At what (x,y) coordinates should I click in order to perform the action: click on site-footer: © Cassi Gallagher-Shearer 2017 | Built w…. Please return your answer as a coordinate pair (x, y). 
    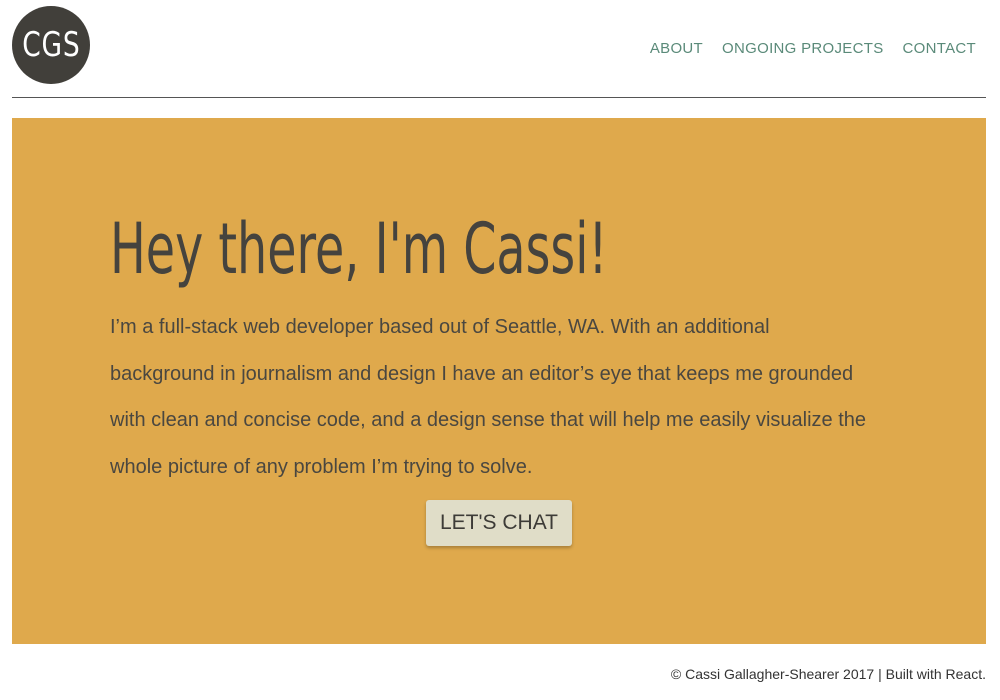
    Looking at the image, I should click on (828, 674).